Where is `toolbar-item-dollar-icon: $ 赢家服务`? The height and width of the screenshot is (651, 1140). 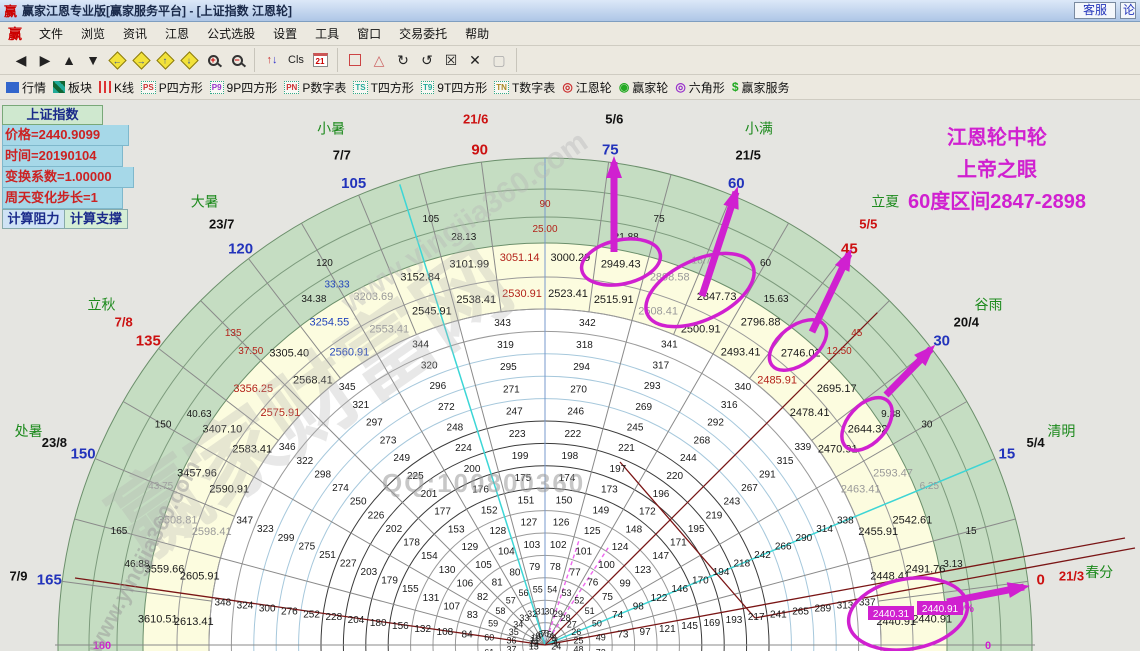
toolbar-item-dollar-icon: $ 赢家服务 is located at coordinates (761, 87).